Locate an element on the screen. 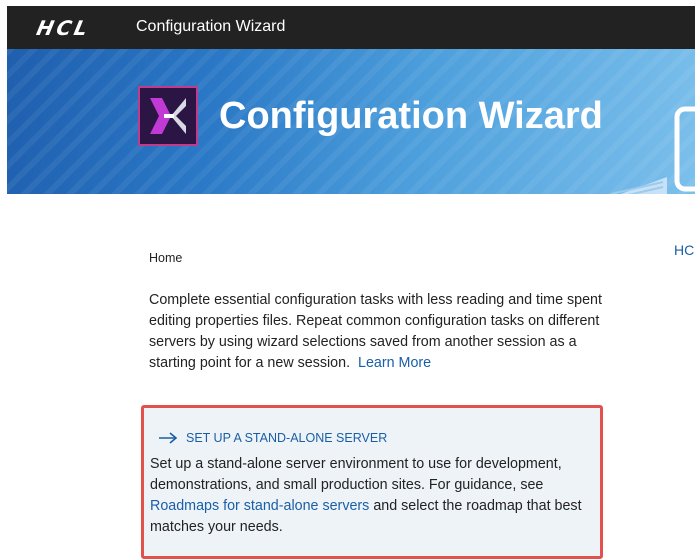  arrow-right-icon is located at coordinates (168, 438).